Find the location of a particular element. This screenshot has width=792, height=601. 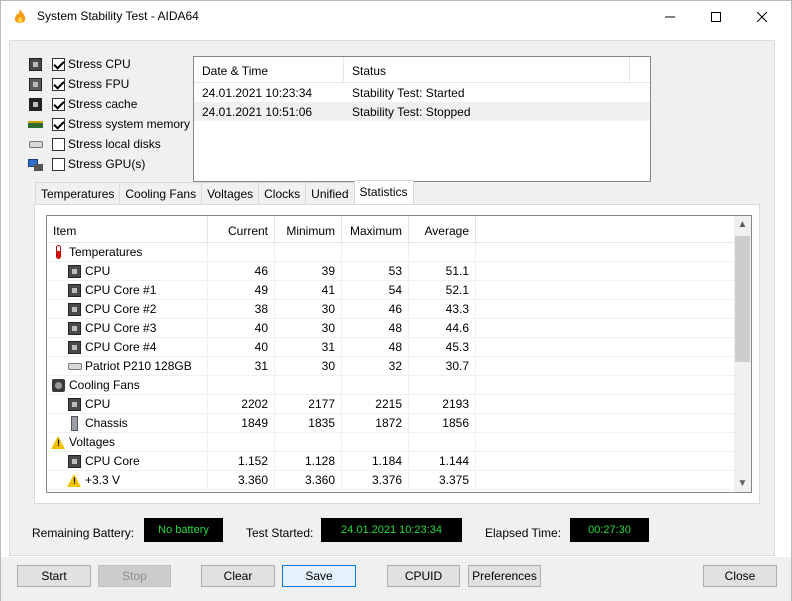

close-icon is located at coordinates (762, 16).